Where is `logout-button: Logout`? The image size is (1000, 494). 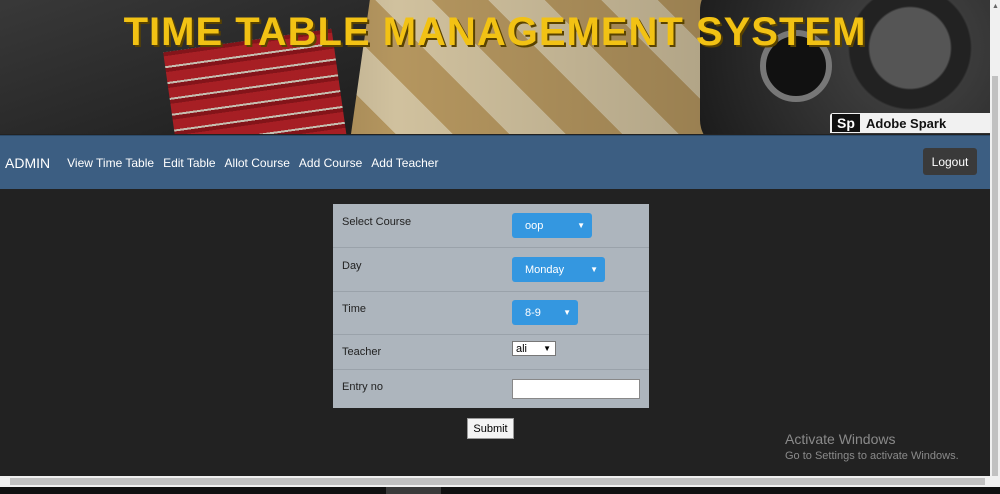
logout-button: Logout is located at coordinates (950, 161).